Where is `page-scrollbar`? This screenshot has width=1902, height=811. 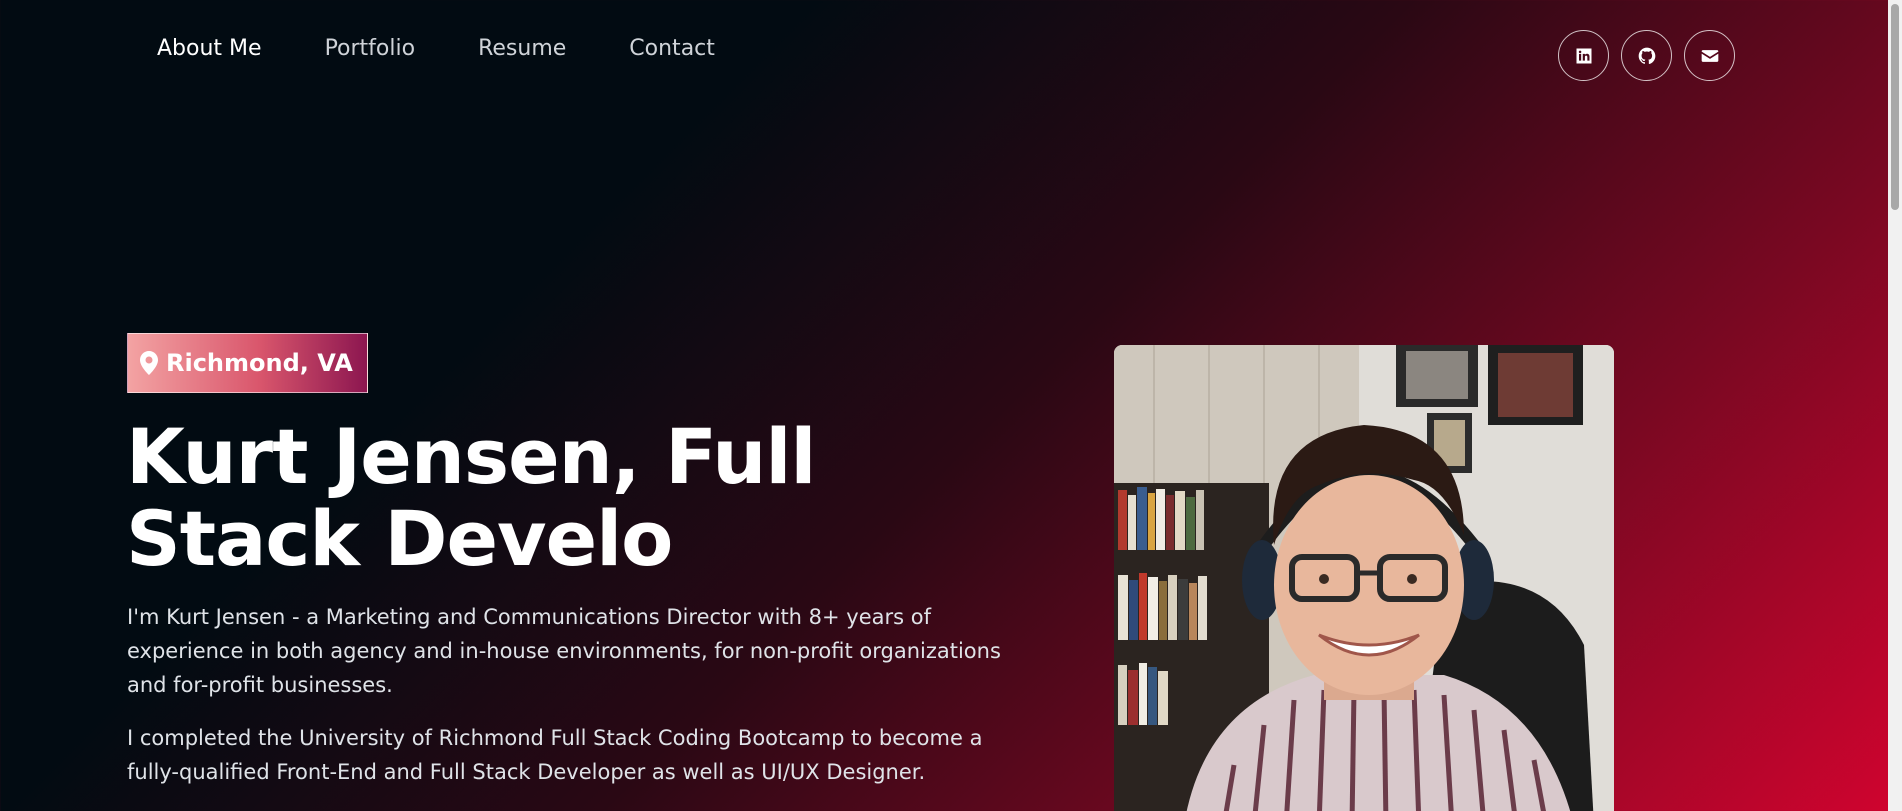
page-scrollbar is located at coordinates (1895, 405).